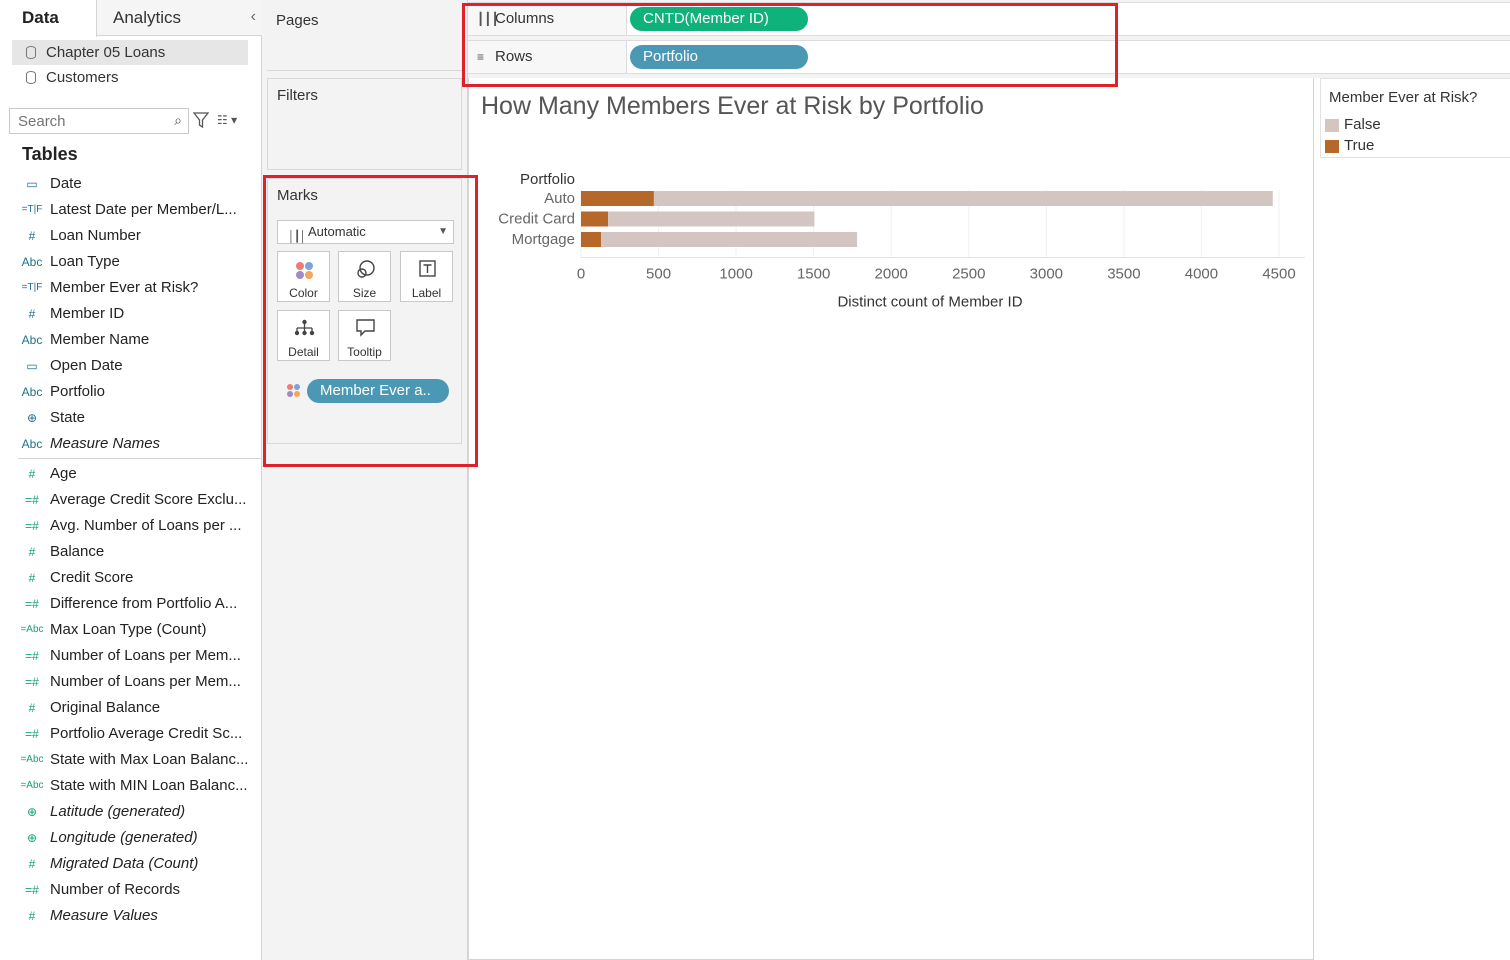 The width and height of the screenshot is (1510, 960). I want to click on pane-tabs: Data Analytics ‹, so click(131, 18).